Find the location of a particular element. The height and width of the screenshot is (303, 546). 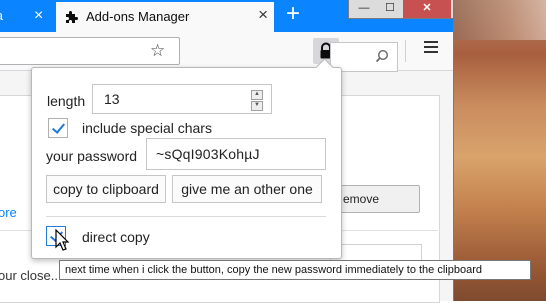

remove-button: emove is located at coordinates (380, 199).